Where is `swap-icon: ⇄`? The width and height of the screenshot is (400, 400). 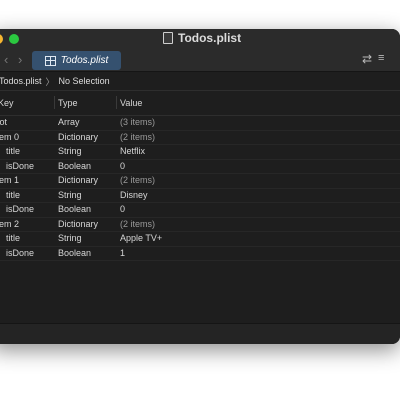 swap-icon: ⇄ is located at coordinates (367, 59).